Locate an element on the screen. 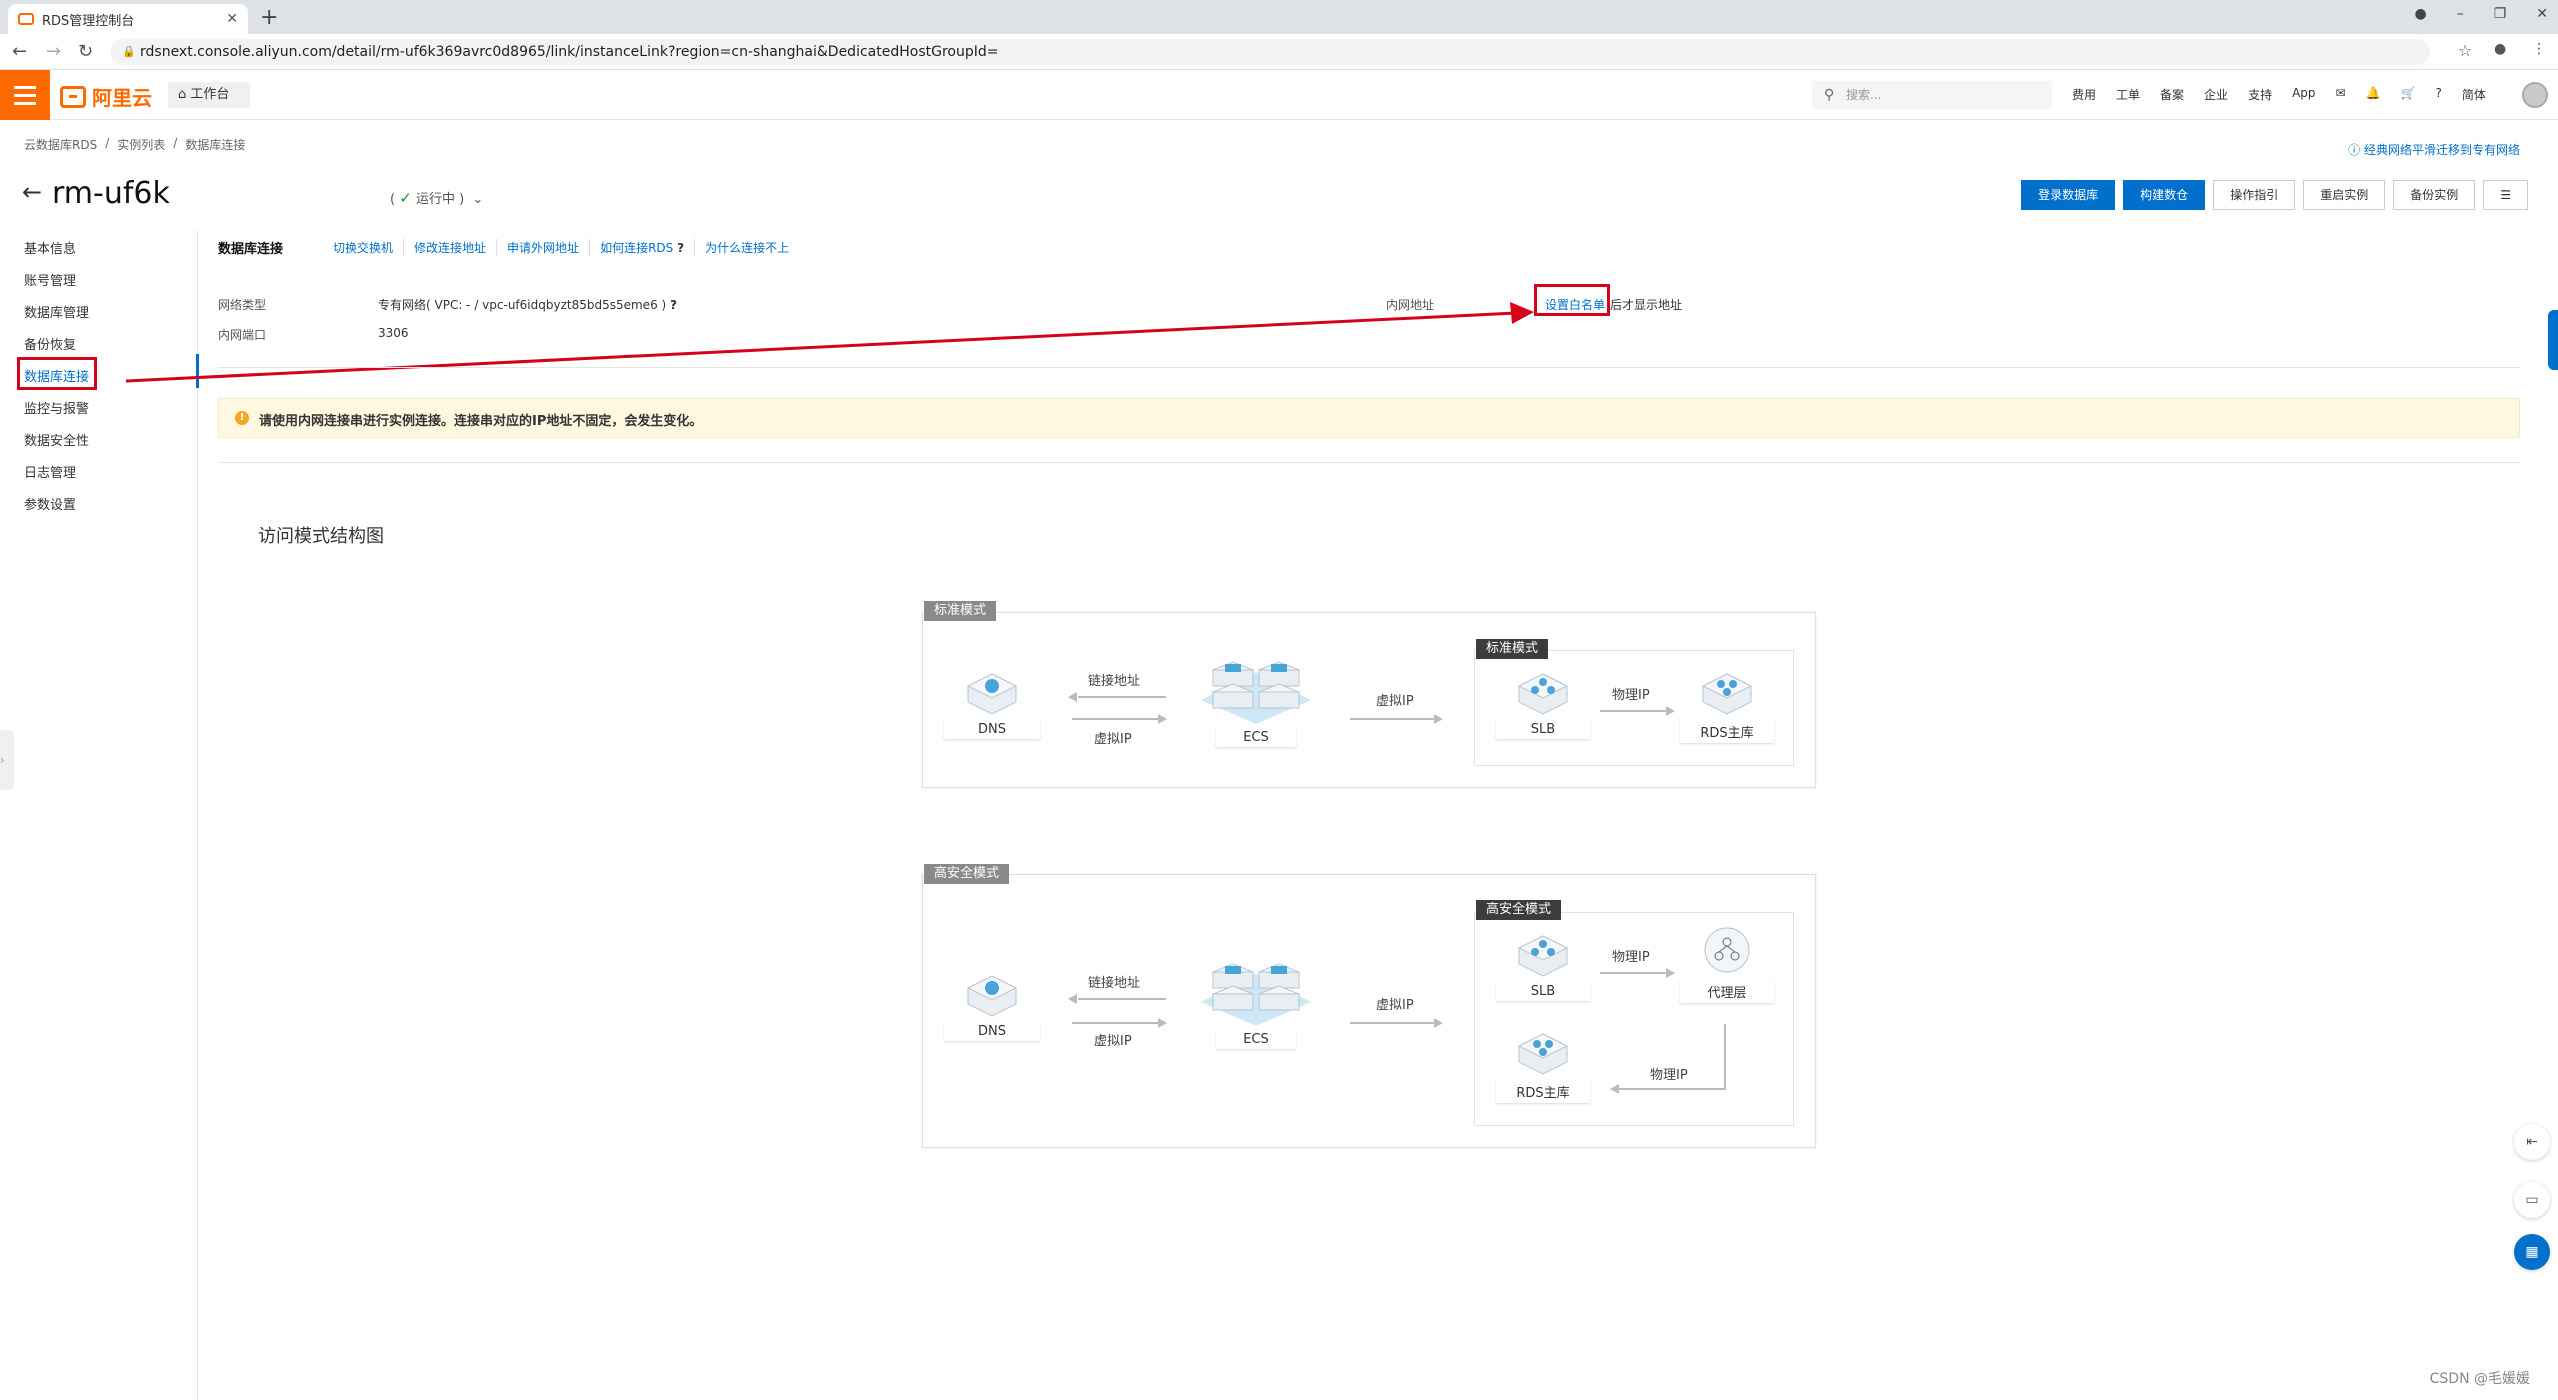 This screenshot has width=2558, height=1400. watermark: CSDN @毛媛媛 is located at coordinates (2479, 1379).